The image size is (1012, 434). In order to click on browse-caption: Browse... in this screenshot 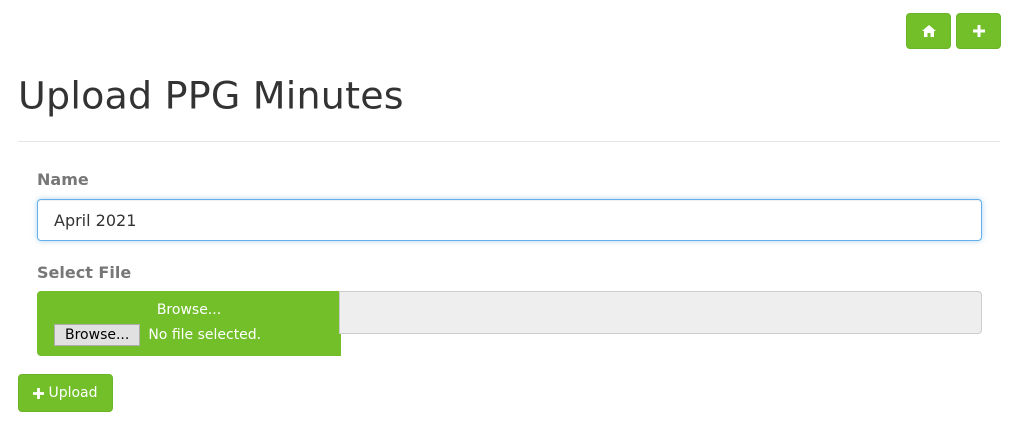, I will do `click(189, 310)`.